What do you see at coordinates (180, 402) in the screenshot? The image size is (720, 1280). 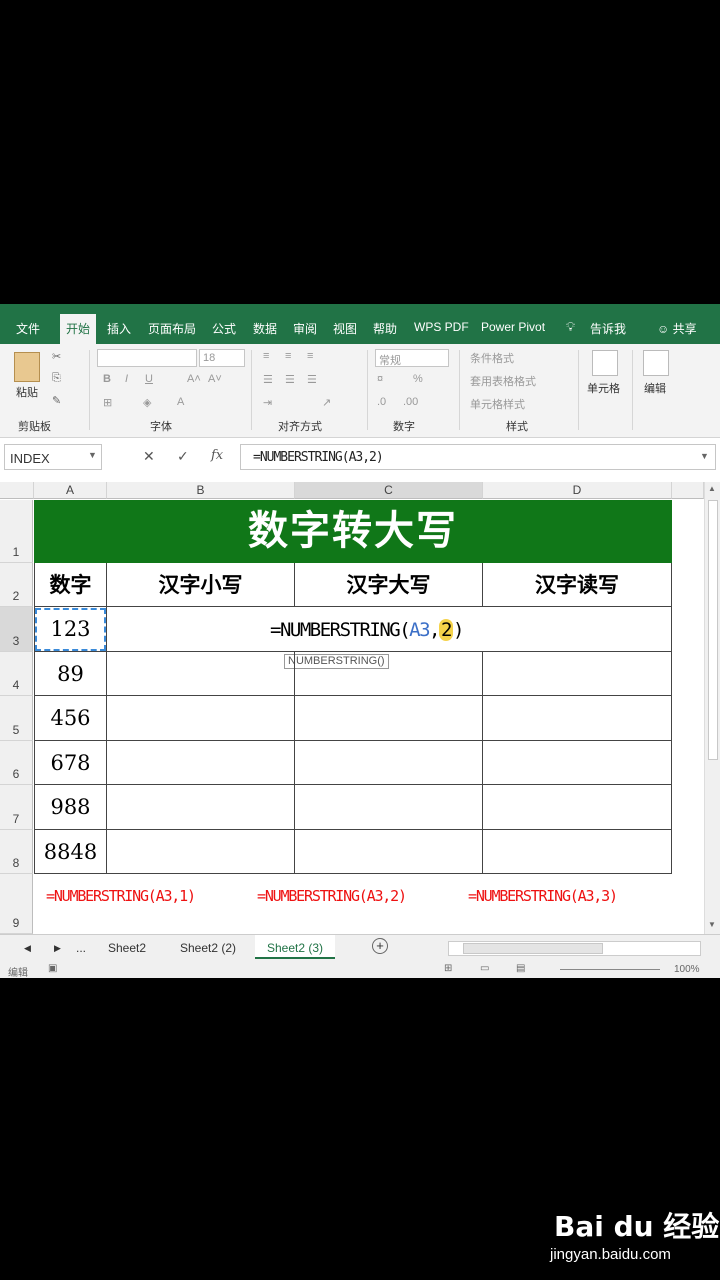 I see `font-color-icon: A` at bounding box center [180, 402].